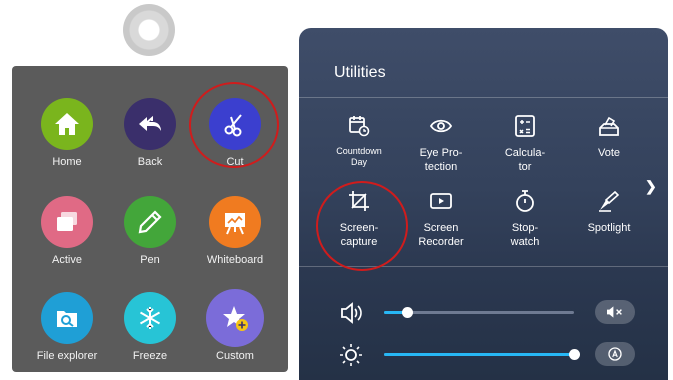  I want to click on calculator-icon, so click(525, 126).